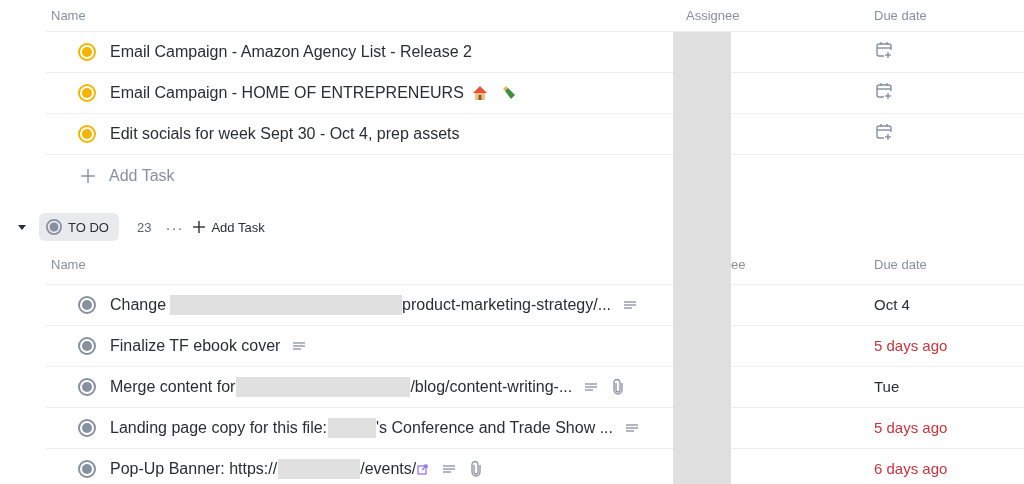  What do you see at coordinates (388, 469) in the screenshot?
I see `task-name: /events/` at bounding box center [388, 469].